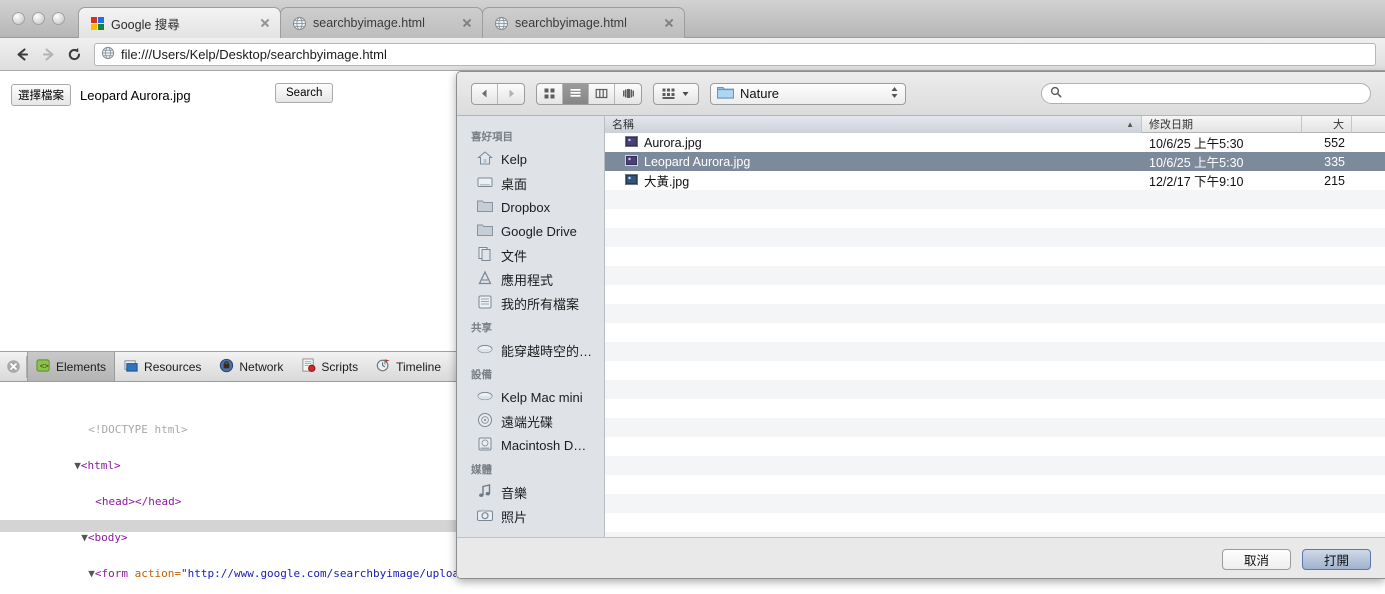  I want to click on column-header-date-modified: 修改日期, so click(1222, 124).